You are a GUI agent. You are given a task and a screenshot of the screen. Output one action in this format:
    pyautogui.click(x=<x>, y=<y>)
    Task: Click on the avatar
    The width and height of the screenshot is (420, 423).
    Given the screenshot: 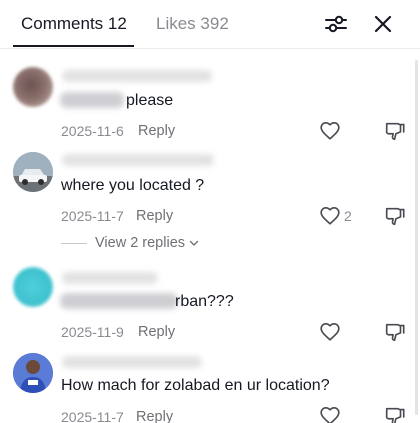 What is the action you would take?
    pyautogui.click(x=33, y=373)
    